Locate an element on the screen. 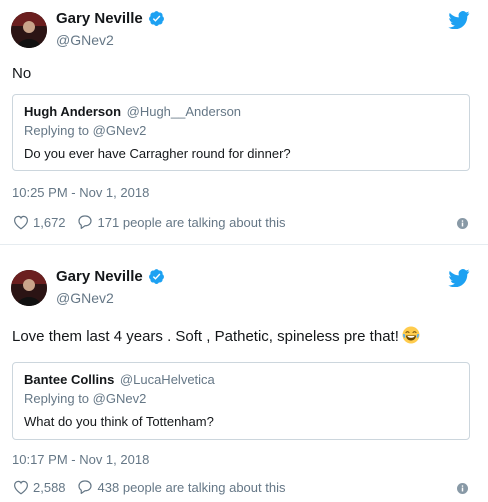 The width and height of the screenshot is (488, 502). tweet-actions: 2,588 438 people are talking about this is located at coordinates (148, 487).